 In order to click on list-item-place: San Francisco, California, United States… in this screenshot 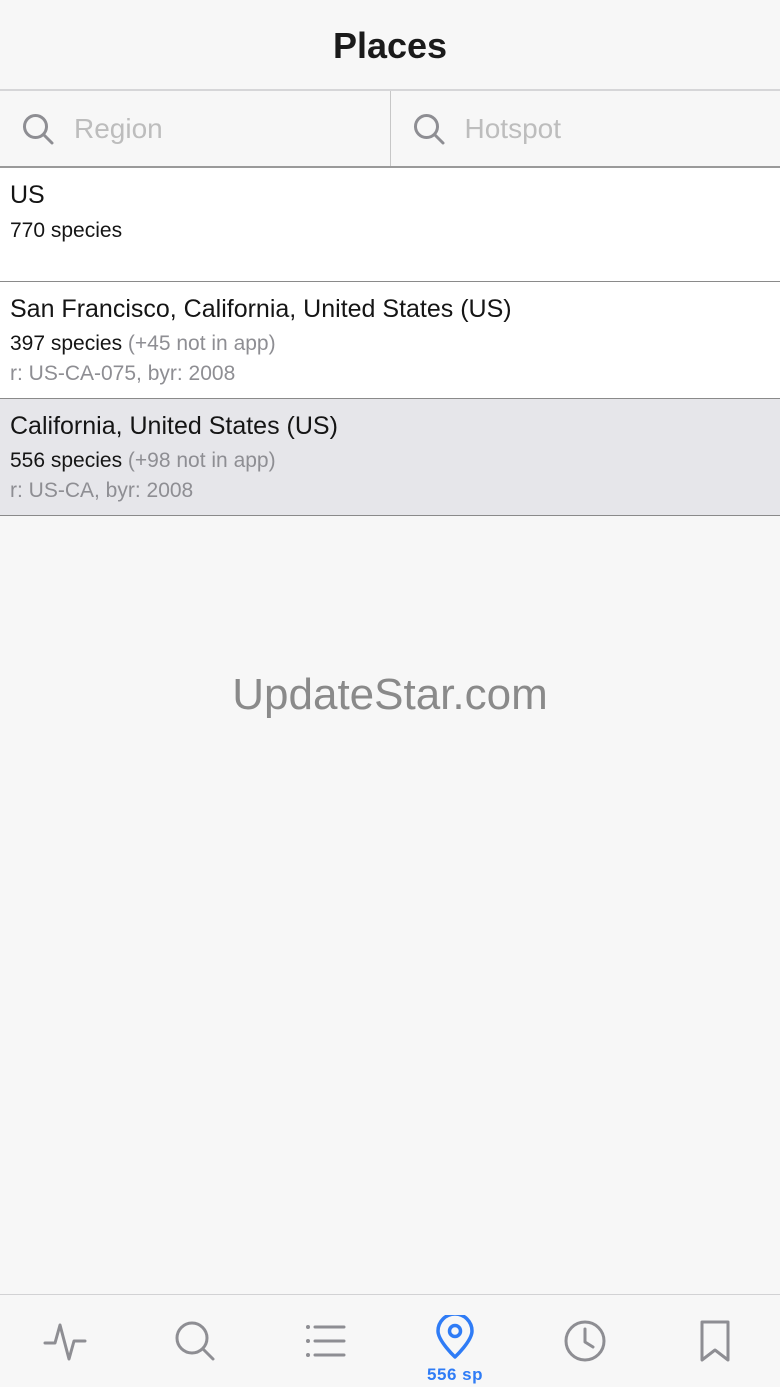, I will do `click(390, 340)`.